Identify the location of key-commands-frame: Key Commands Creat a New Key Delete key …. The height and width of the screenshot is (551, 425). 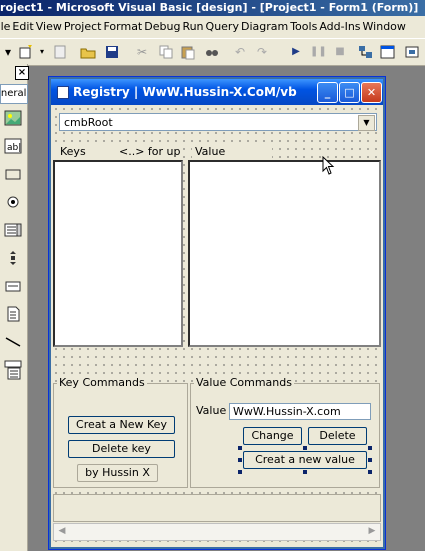
(120, 432).